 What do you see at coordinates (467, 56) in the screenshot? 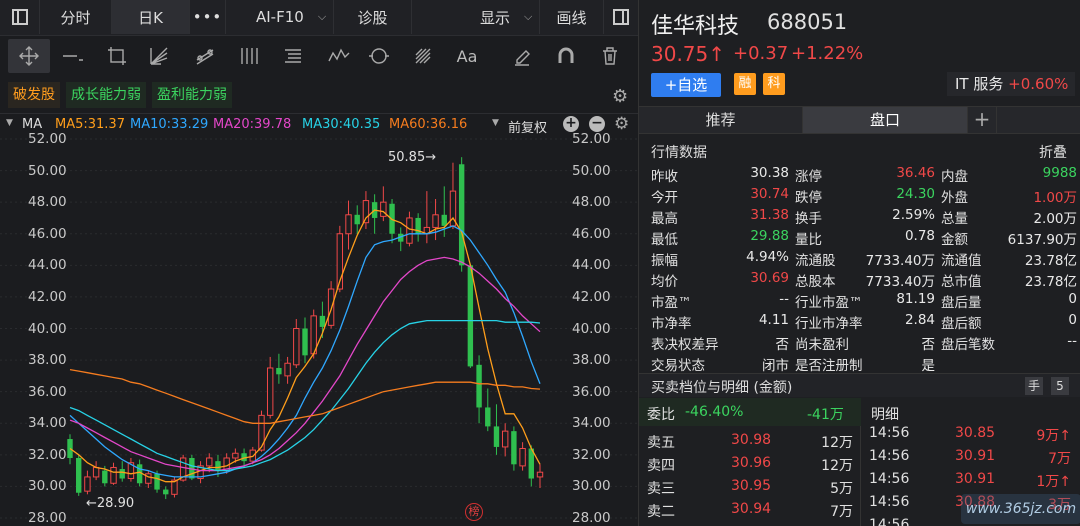
I see `text-tool-icon: Aa` at bounding box center [467, 56].